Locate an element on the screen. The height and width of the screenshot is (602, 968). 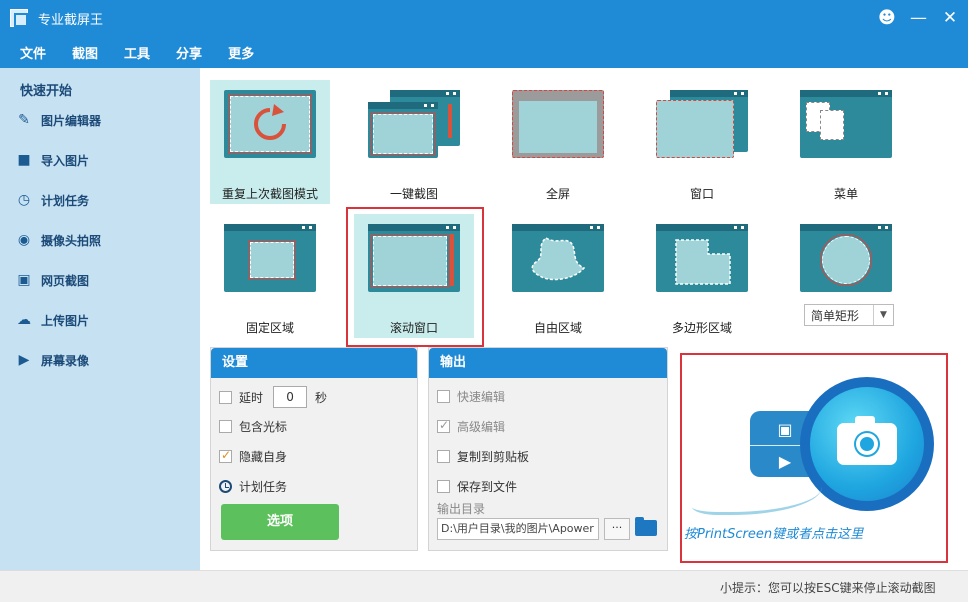
sidebar-title: 快速开始 is located at coordinates (46, 91).